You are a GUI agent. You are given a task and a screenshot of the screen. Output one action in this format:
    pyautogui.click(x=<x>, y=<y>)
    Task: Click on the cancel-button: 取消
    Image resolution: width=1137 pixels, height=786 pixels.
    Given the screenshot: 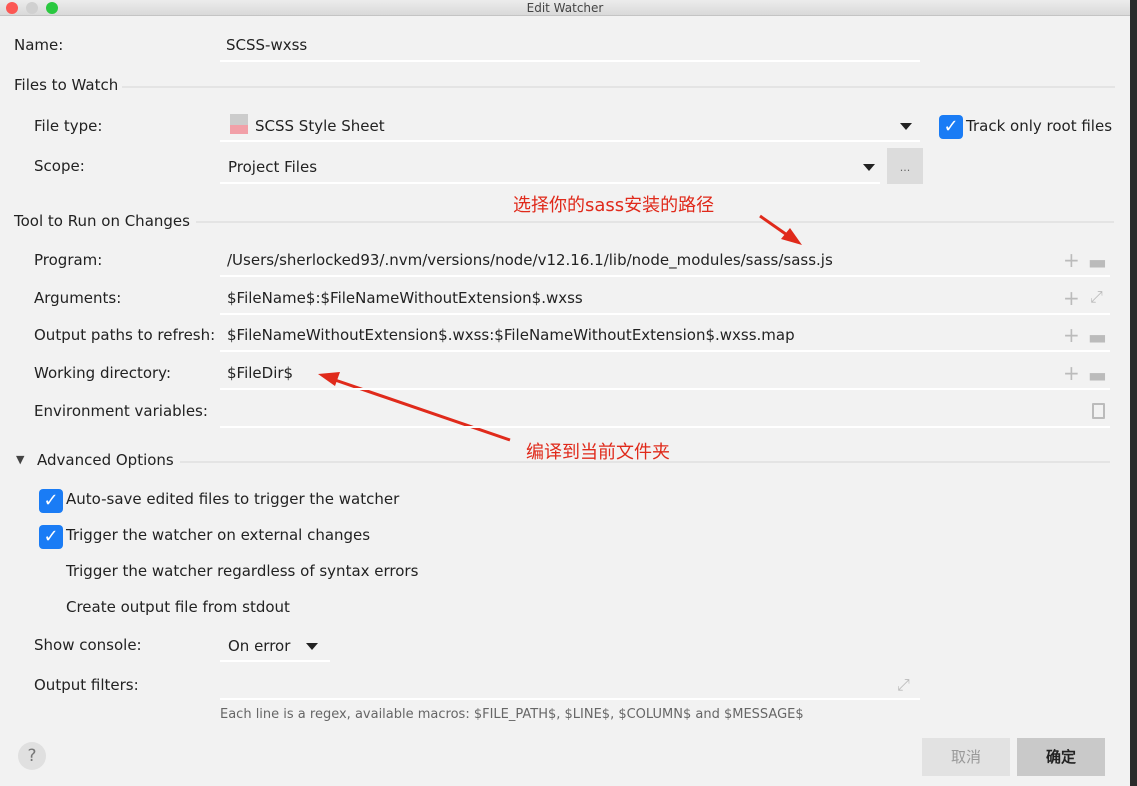 What is the action you would take?
    pyautogui.click(x=966, y=757)
    